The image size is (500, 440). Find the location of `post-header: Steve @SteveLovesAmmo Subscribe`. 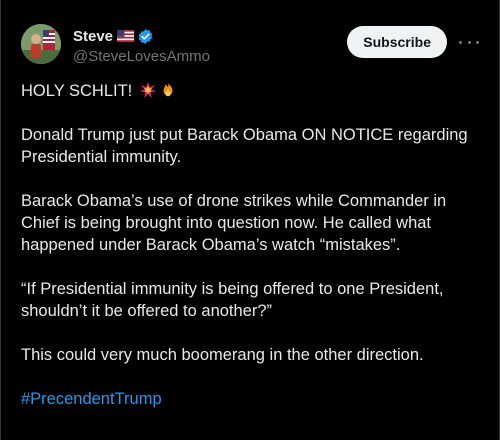

post-header: Steve @SteveLovesAmmo Subscribe is located at coordinates (250, 46).